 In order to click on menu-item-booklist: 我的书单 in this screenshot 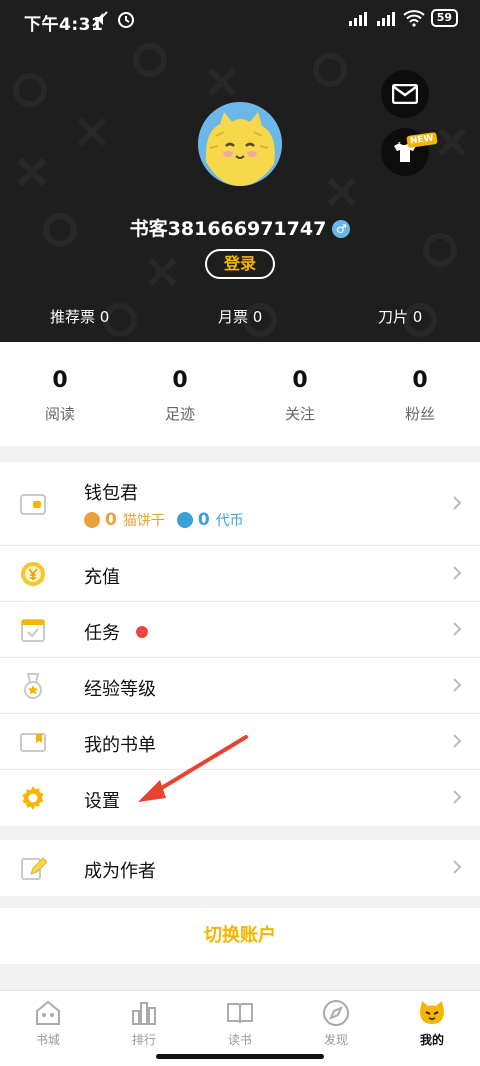, I will do `click(240, 742)`.